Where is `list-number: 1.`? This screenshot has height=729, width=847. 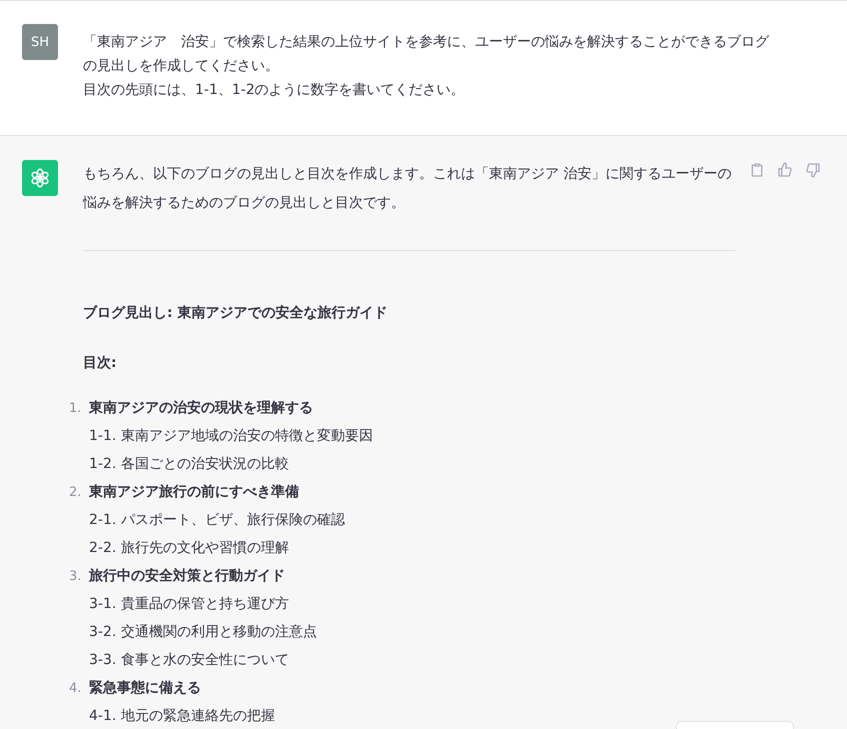 list-number: 1. is located at coordinates (75, 408).